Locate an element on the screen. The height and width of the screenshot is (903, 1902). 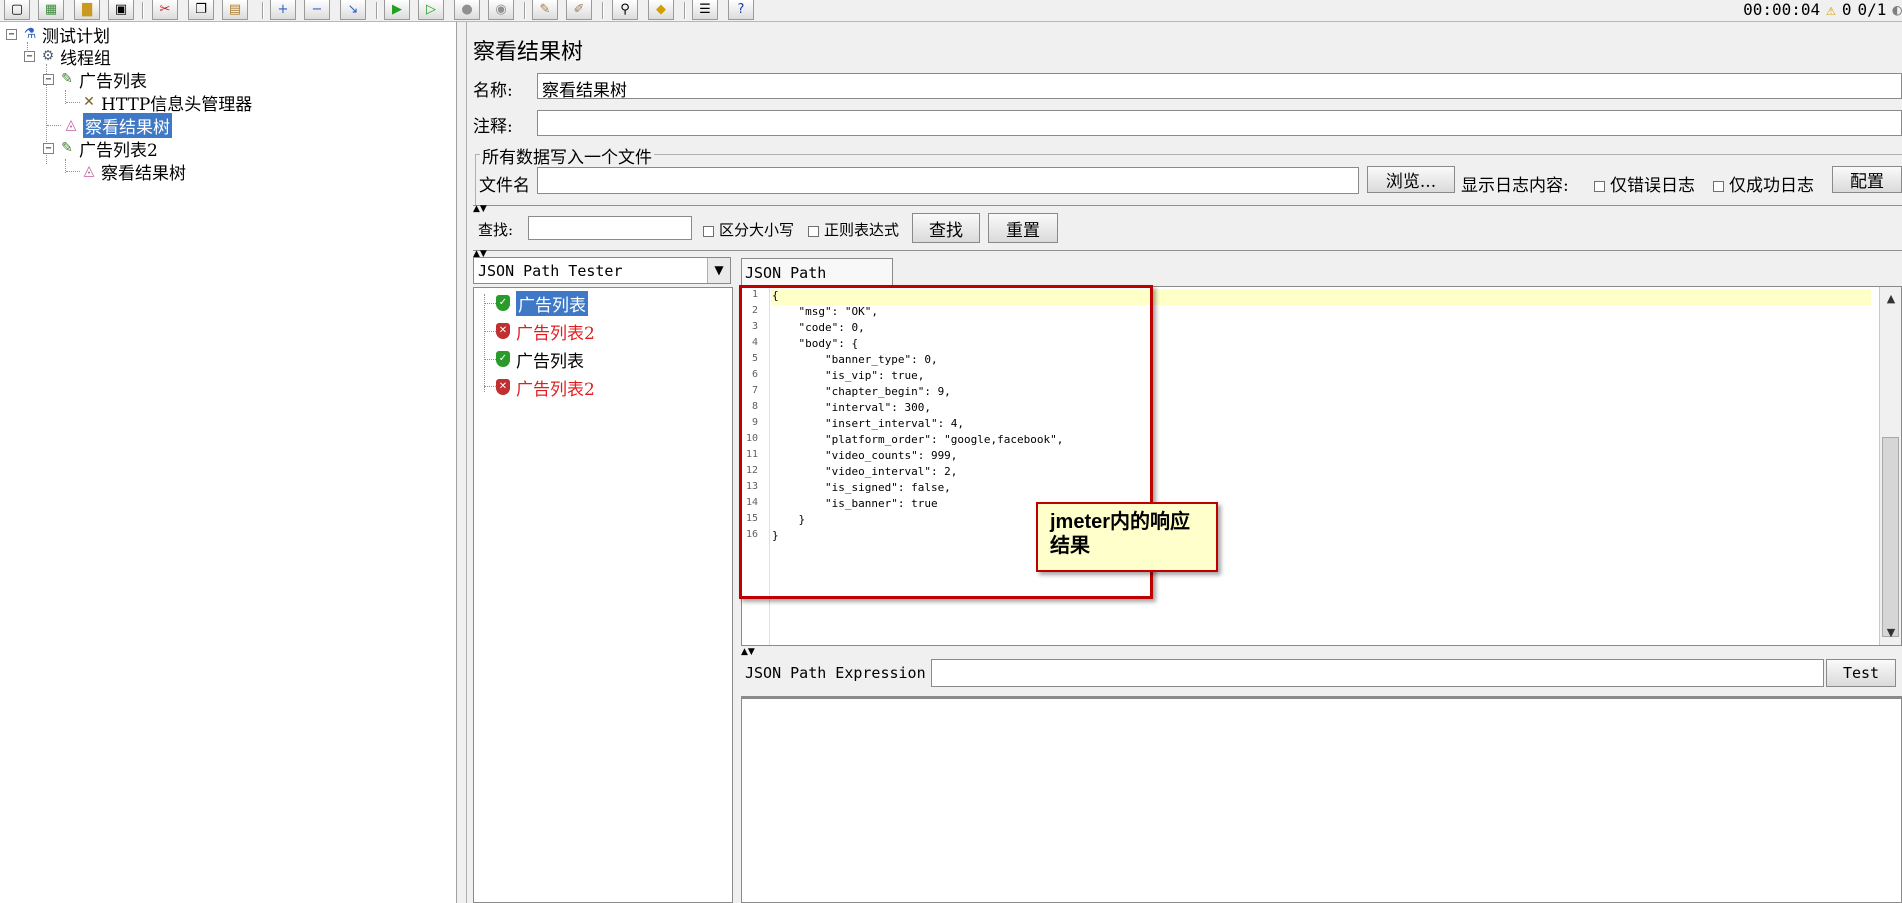
clear-icon: ✎ is located at coordinates (545, 10).